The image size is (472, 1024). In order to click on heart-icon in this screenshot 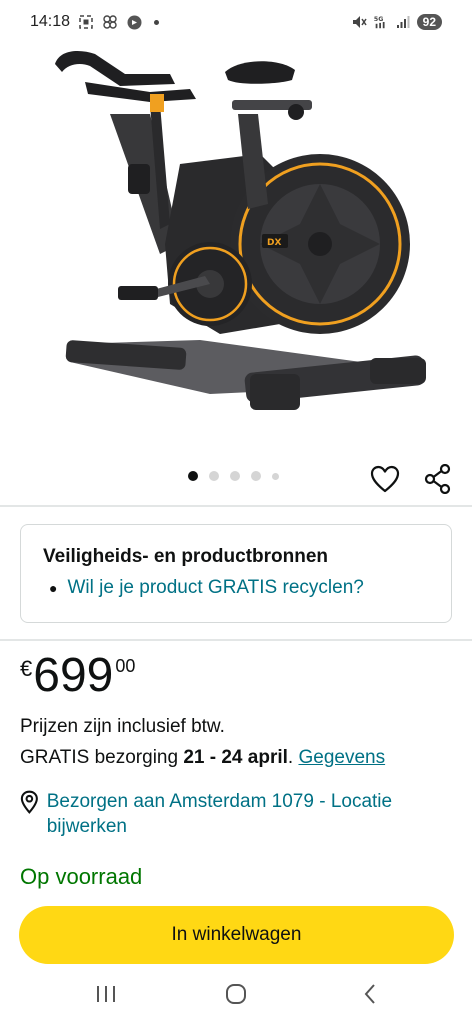, I will do `click(385, 479)`.